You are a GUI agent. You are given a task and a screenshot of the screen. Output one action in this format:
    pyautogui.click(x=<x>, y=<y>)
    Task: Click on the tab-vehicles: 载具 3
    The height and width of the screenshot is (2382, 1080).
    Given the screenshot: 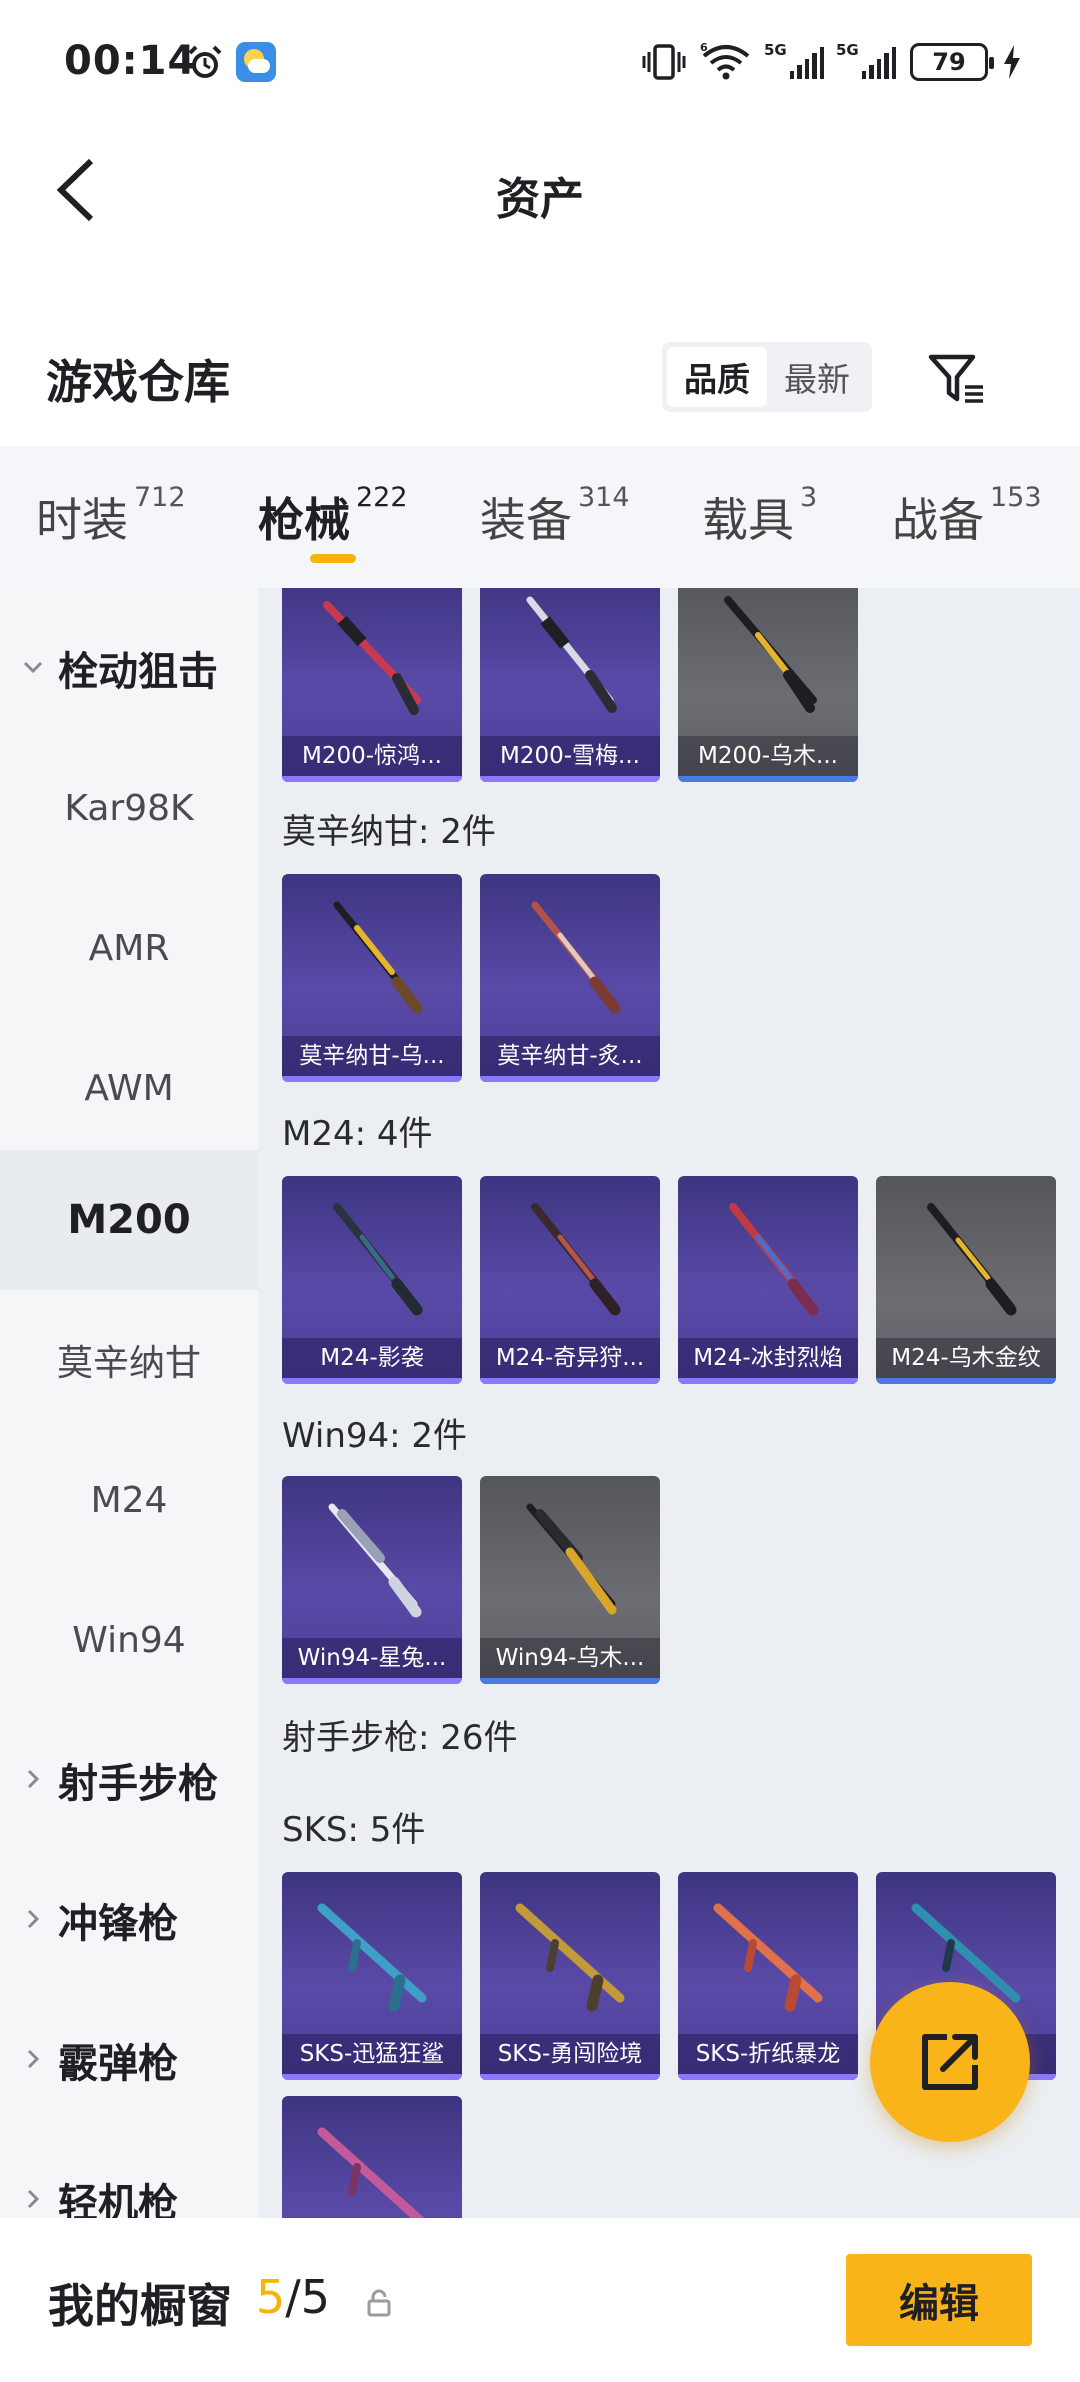 What is the action you would take?
    pyautogui.click(x=759, y=516)
    